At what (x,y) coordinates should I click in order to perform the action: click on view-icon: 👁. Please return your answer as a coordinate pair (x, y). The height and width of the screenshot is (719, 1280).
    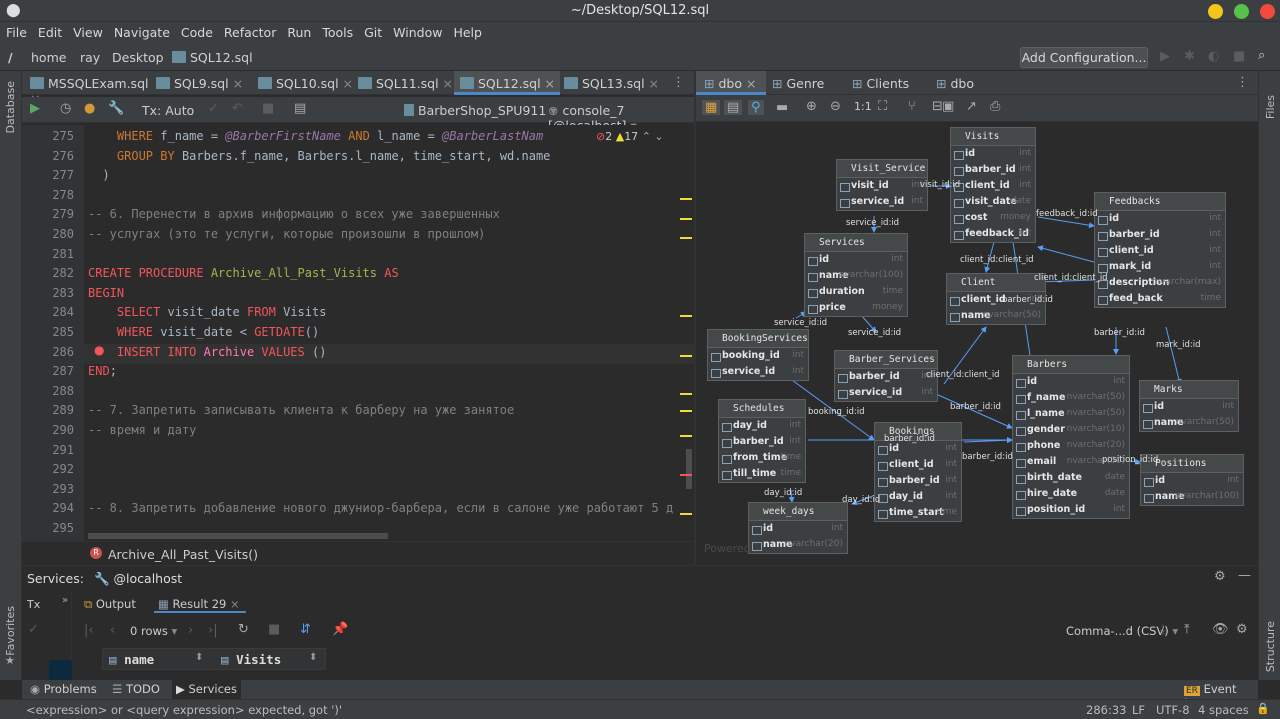
    Looking at the image, I should click on (1220, 629).